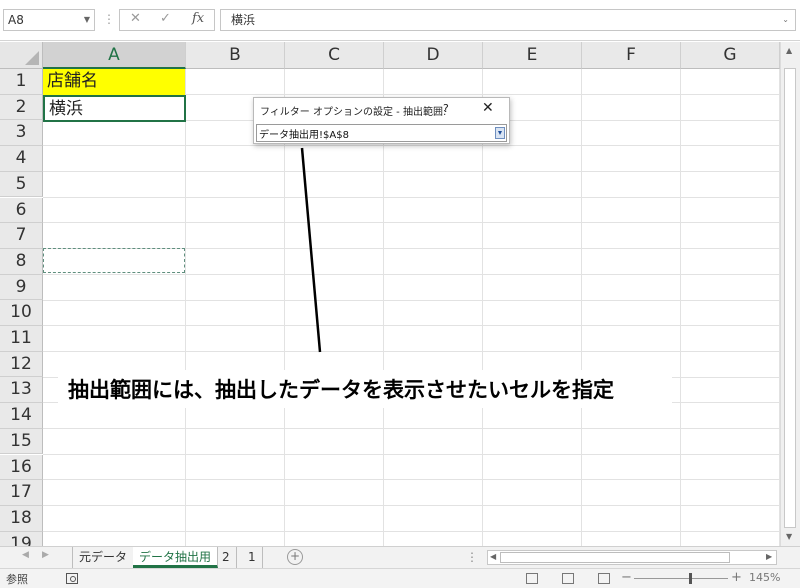 The height and width of the screenshot is (588, 800). I want to click on column-header-b: B, so click(235, 55).